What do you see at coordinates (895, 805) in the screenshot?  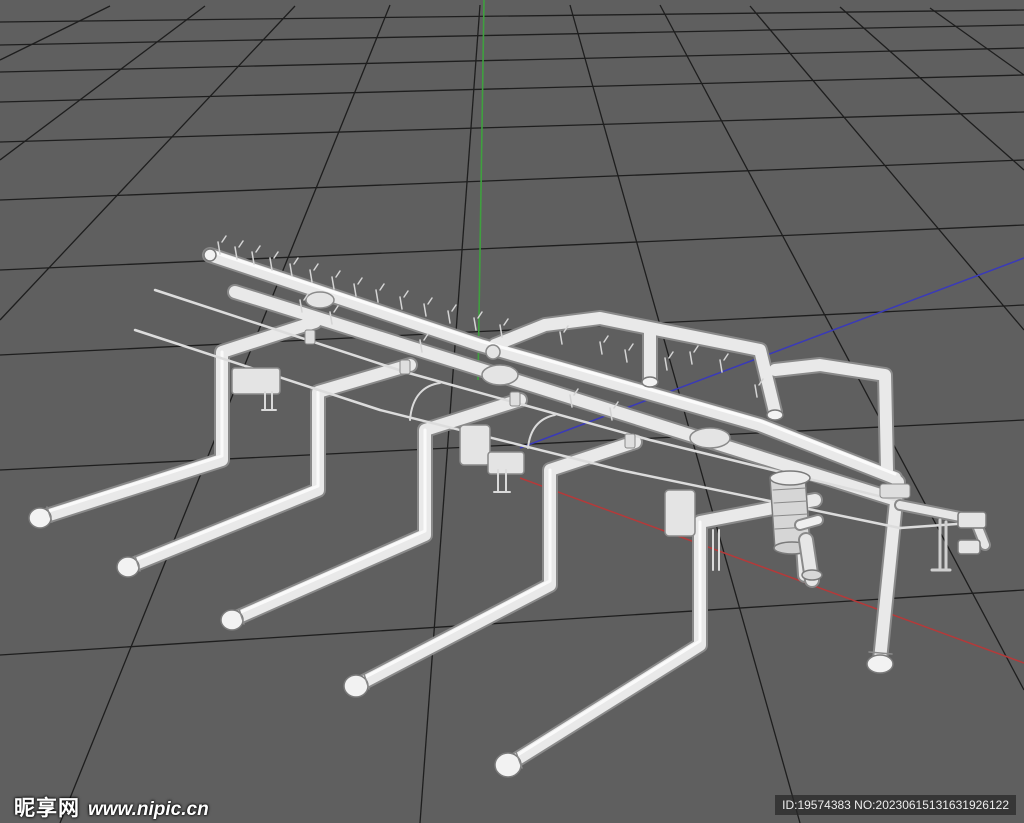 I see `watermark-id: ID:19574383 NO:20230615131631926122` at bounding box center [895, 805].